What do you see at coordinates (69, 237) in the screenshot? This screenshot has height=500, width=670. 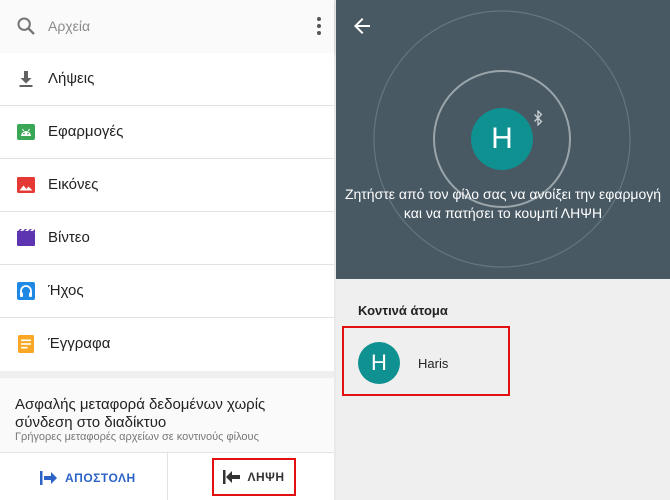 I see `category-label: Βίντεο` at bounding box center [69, 237].